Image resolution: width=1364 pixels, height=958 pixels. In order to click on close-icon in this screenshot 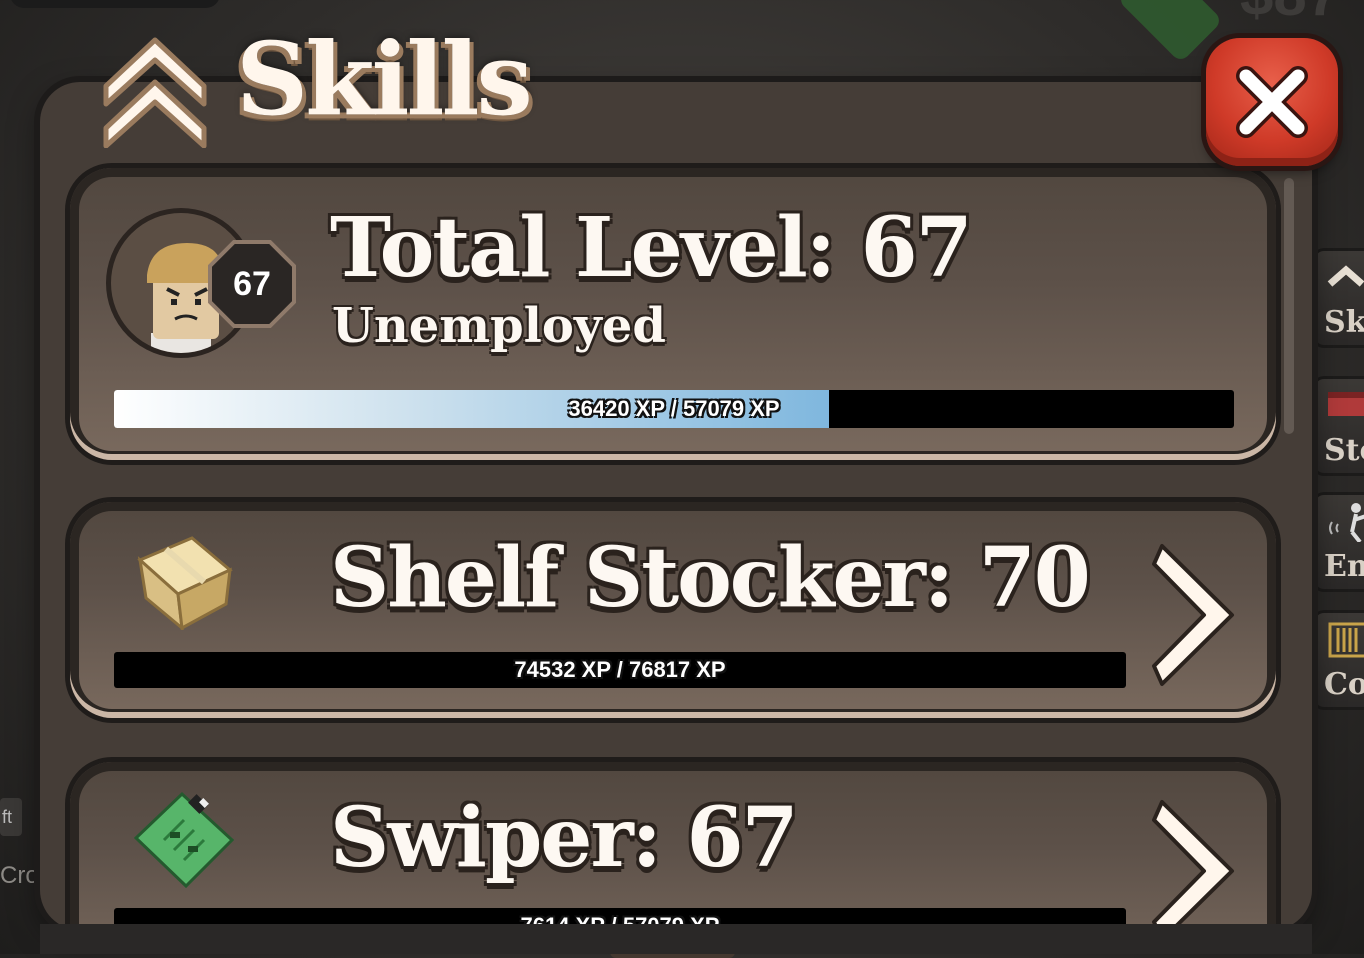, I will do `click(1272, 102)`.